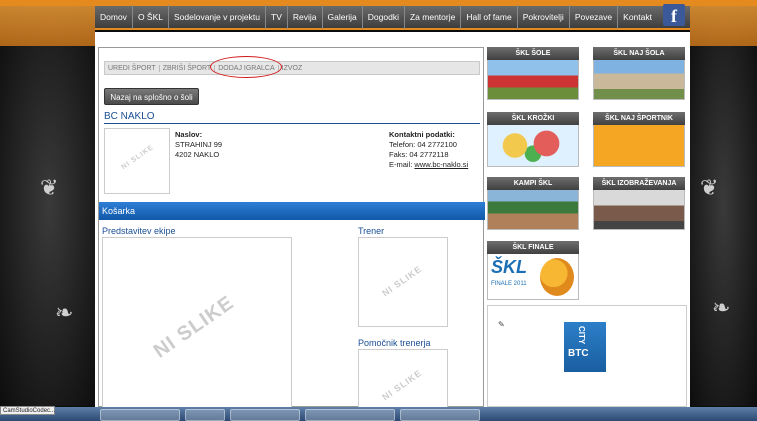  What do you see at coordinates (533, 183) in the screenshot?
I see `card-title: KAMPI ŠKL` at bounding box center [533, 183].